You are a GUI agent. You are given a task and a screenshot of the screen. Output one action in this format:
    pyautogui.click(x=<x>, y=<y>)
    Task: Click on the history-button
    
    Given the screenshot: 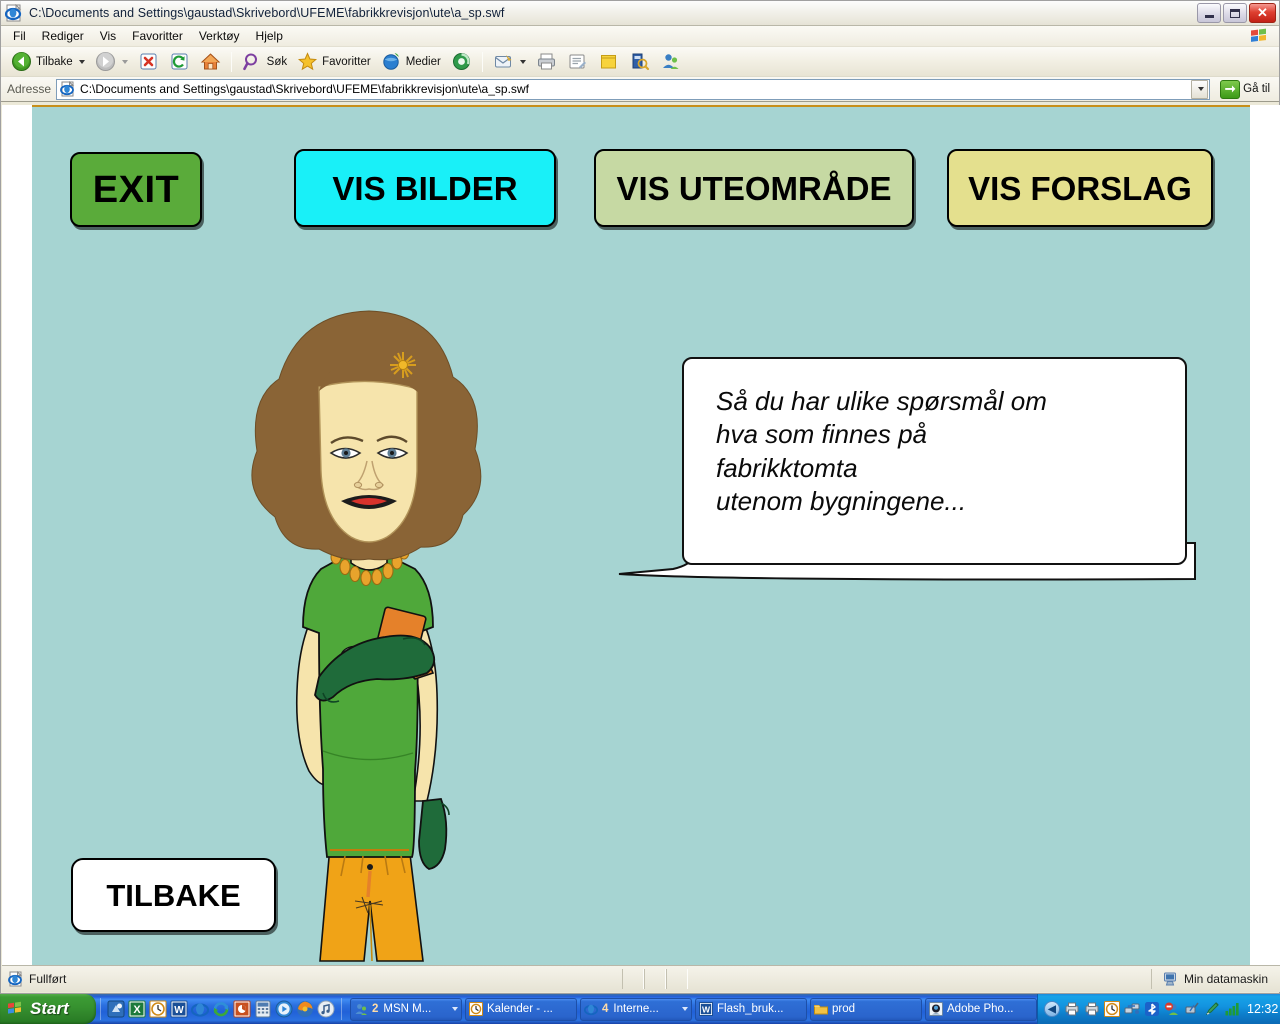 What is the action you would take?
    pyautogui.click(x=461, y=62)
    